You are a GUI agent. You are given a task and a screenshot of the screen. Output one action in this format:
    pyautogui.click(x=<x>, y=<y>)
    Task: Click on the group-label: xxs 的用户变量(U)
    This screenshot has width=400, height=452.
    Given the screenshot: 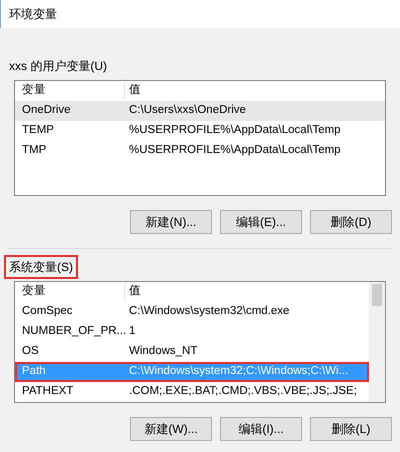 What is the action you would take?
    pyautogui.click(x=58, y=66)
    